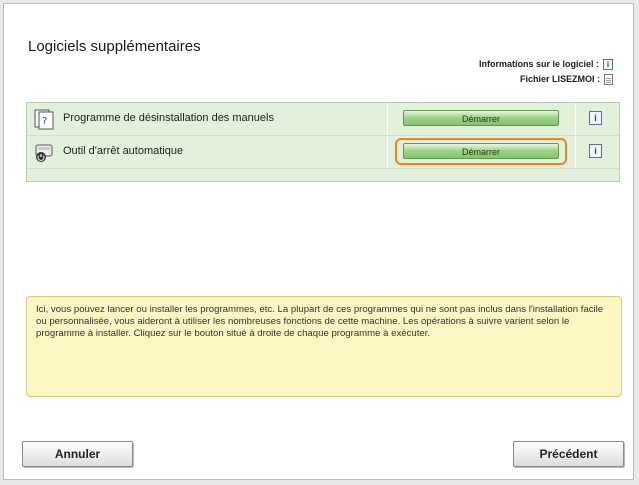 The height and width of the screenshot is (485, 639). I want to click on uninstall-manual-icon: ?, so click(44, 119).